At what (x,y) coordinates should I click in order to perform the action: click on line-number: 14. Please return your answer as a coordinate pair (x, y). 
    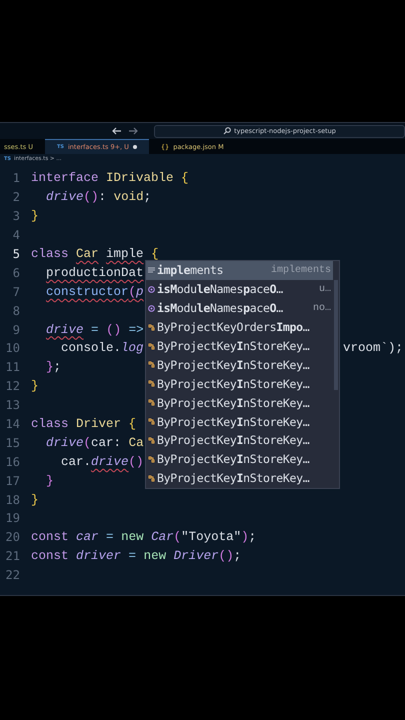
    Looking at the image, I should click on (12, 424).